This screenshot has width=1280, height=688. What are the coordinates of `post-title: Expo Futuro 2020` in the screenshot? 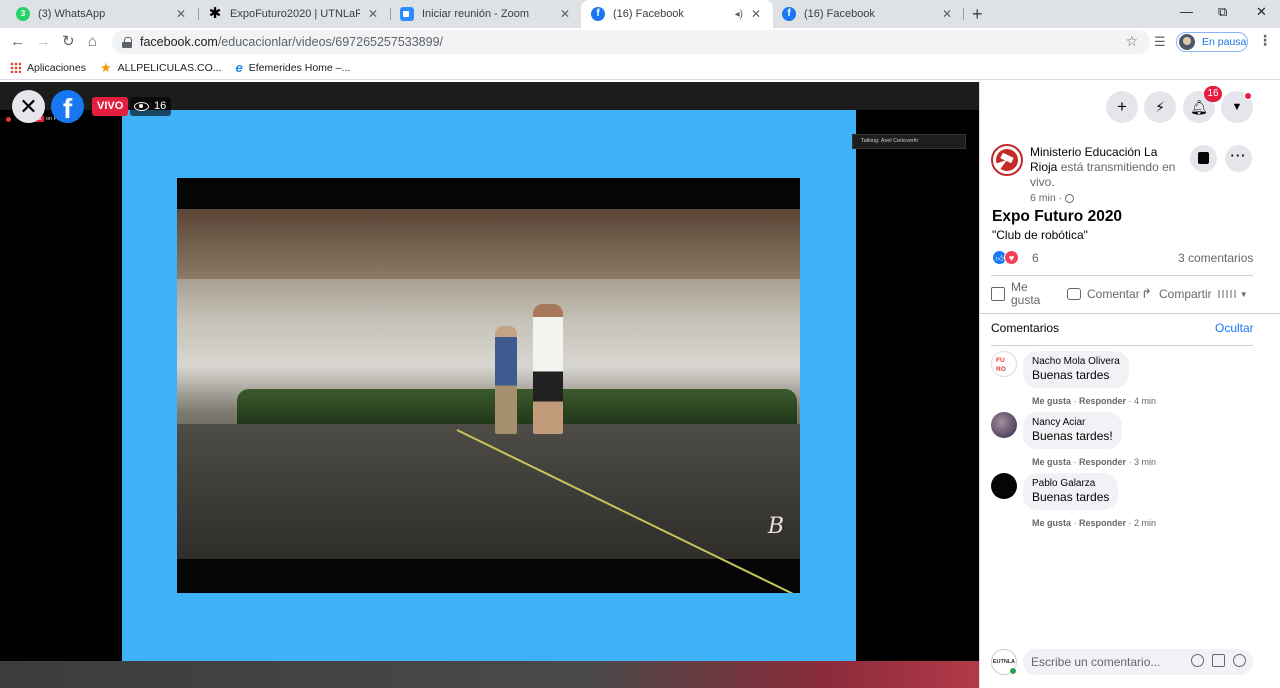 It's located at (1057, 216).